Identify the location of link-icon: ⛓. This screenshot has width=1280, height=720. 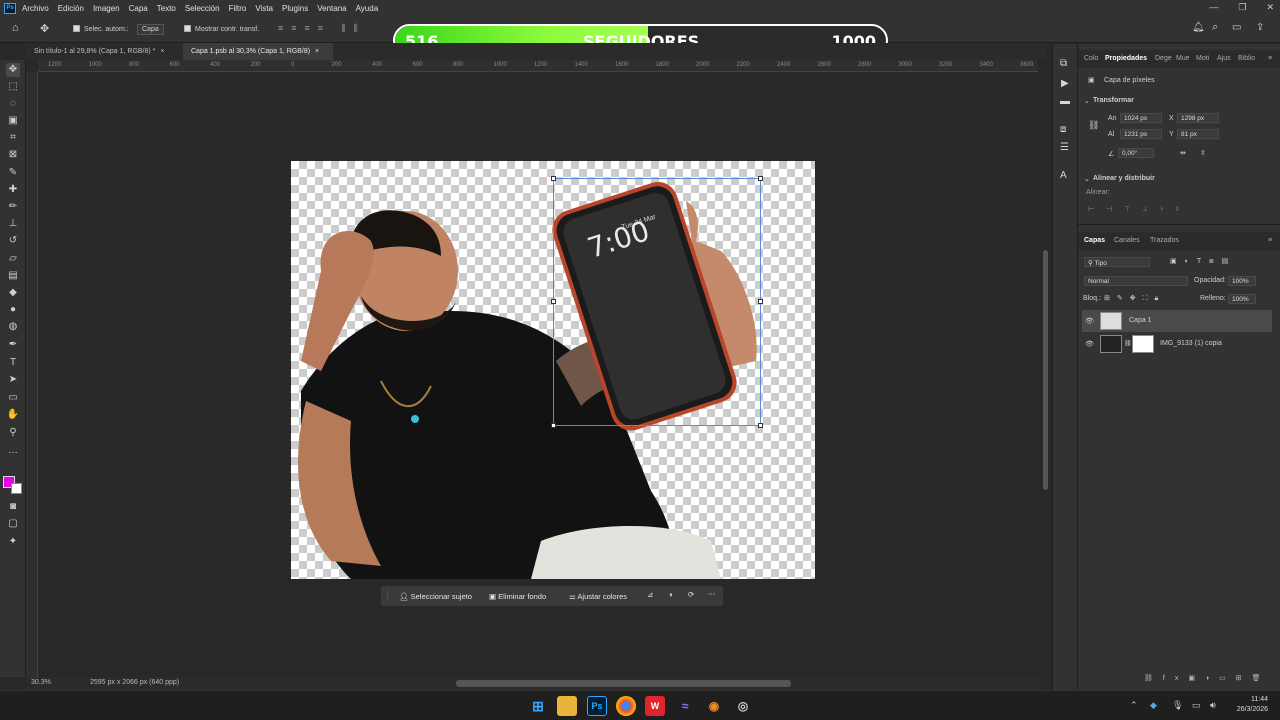
(1093, 125).